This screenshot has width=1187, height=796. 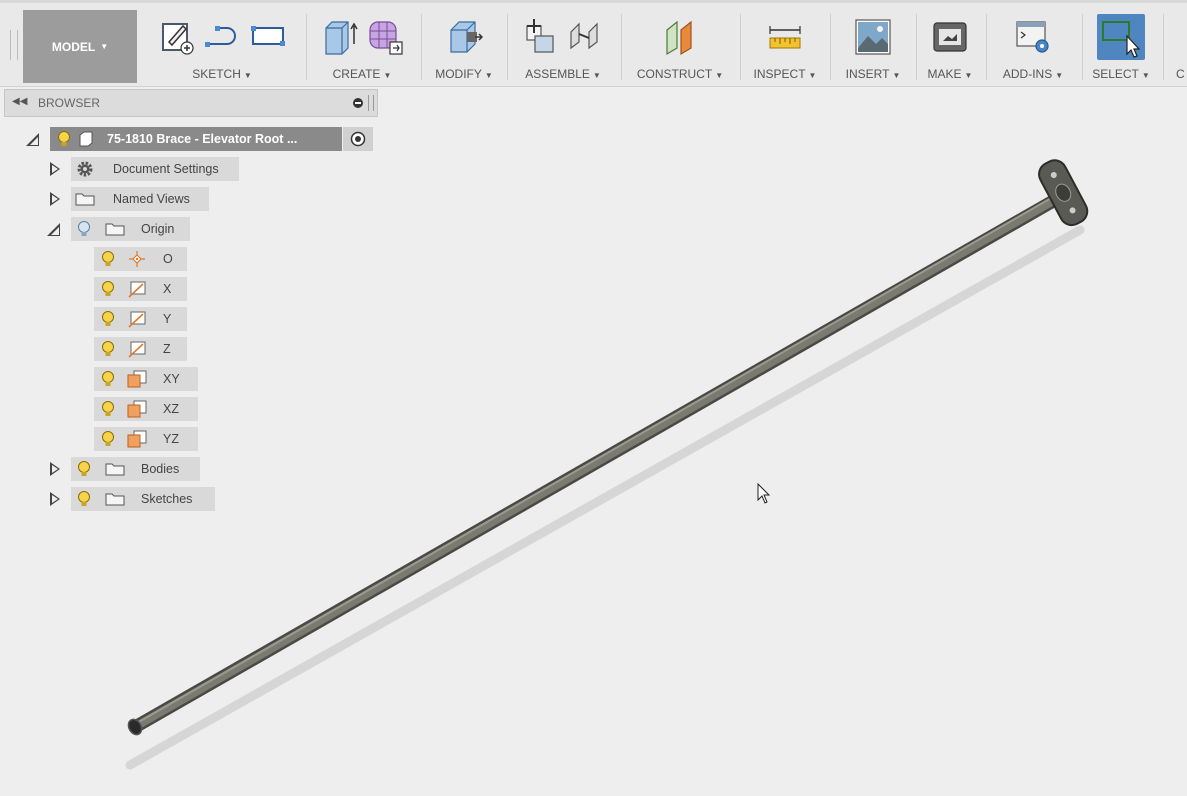 What do you see at coordinates (55, 199) in the screenshot?
I see `expand-named-views-toggle` at bounding box center [55, 199].